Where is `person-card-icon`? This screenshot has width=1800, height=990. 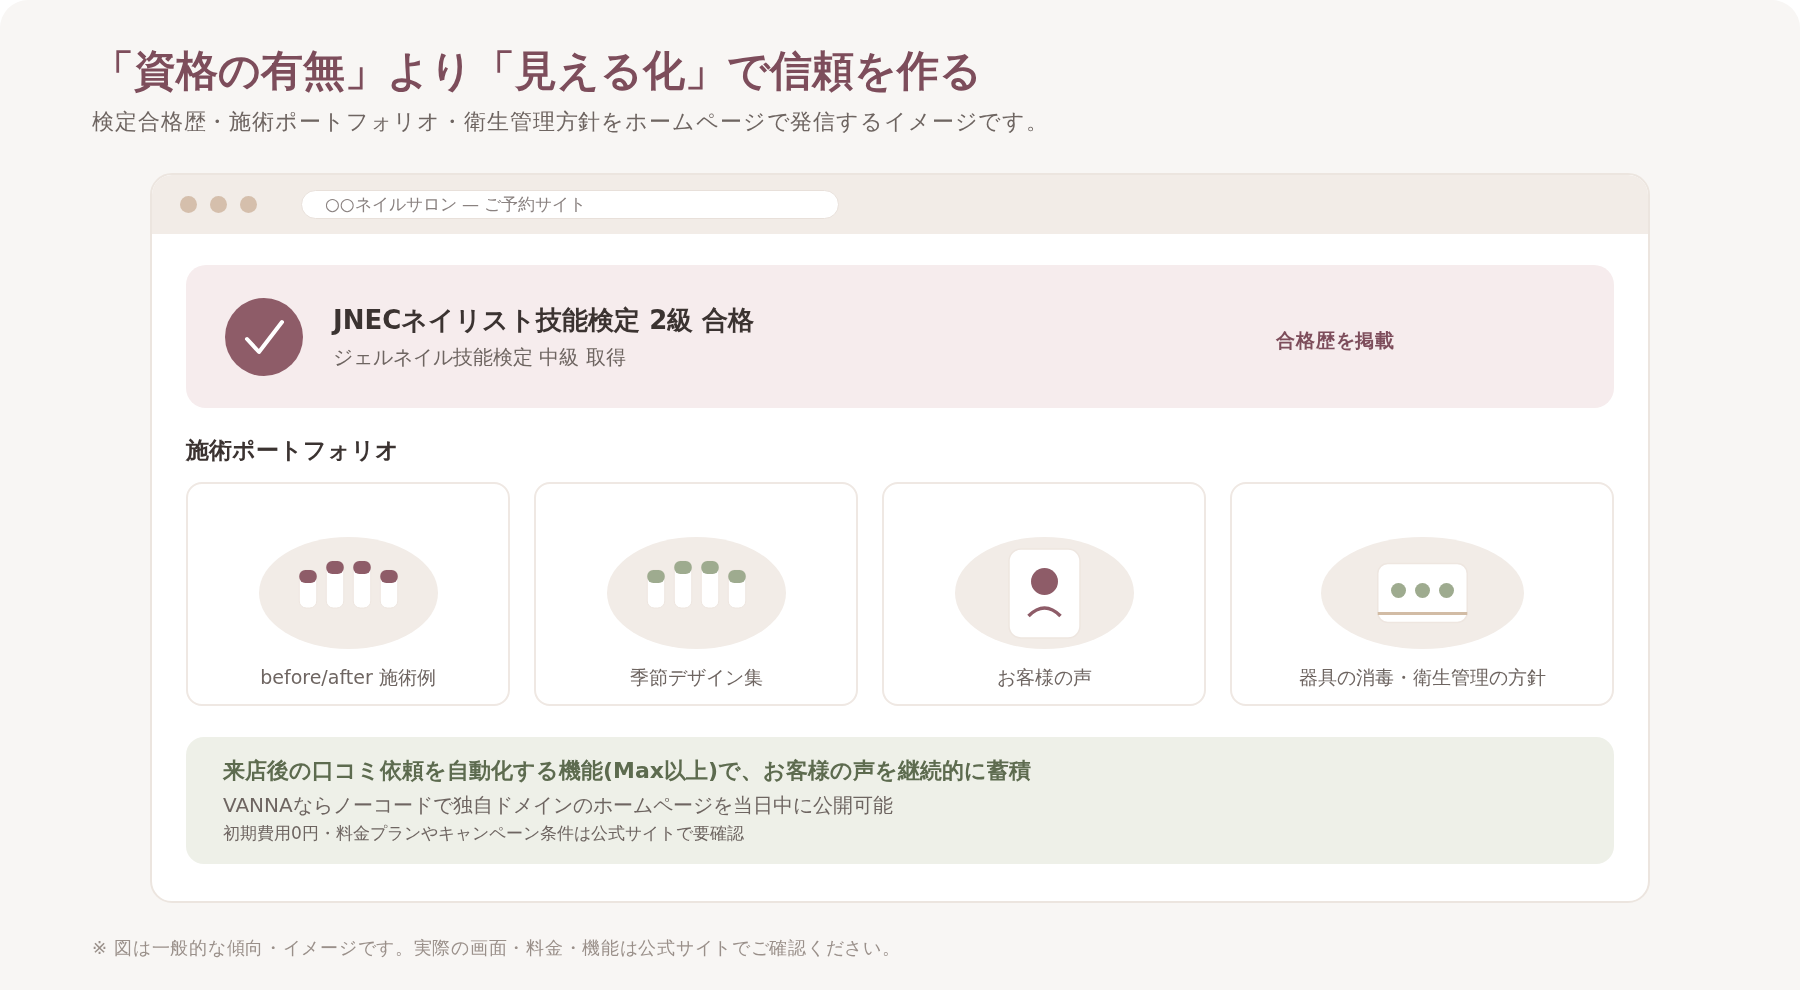
person-card-icon is located at coordinates (1044, 592).